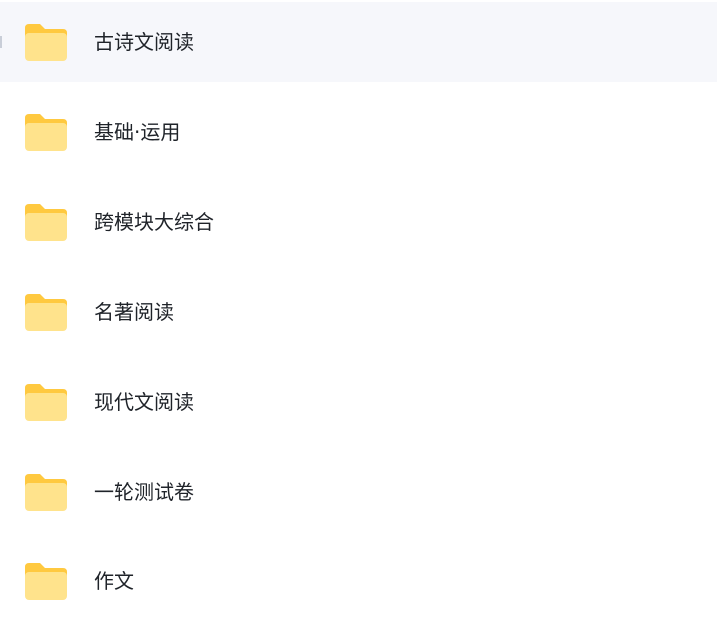  I want to click on folder-row-zuowen: 作文, so click(358, 581).